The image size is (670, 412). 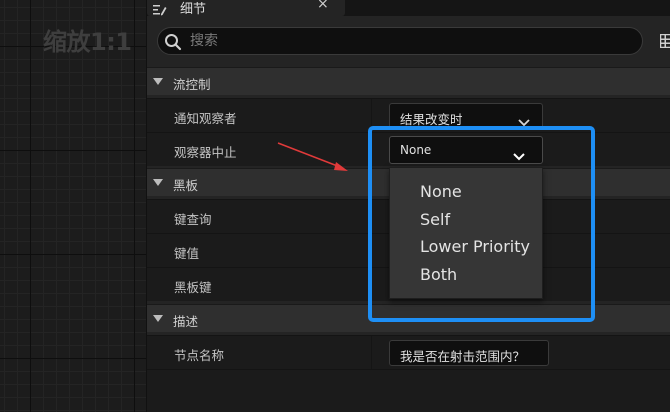 What do you see at coordinates (186, 185) in the screenshot?
I see `category-label: 黑板` at bounding box center [186, 185].